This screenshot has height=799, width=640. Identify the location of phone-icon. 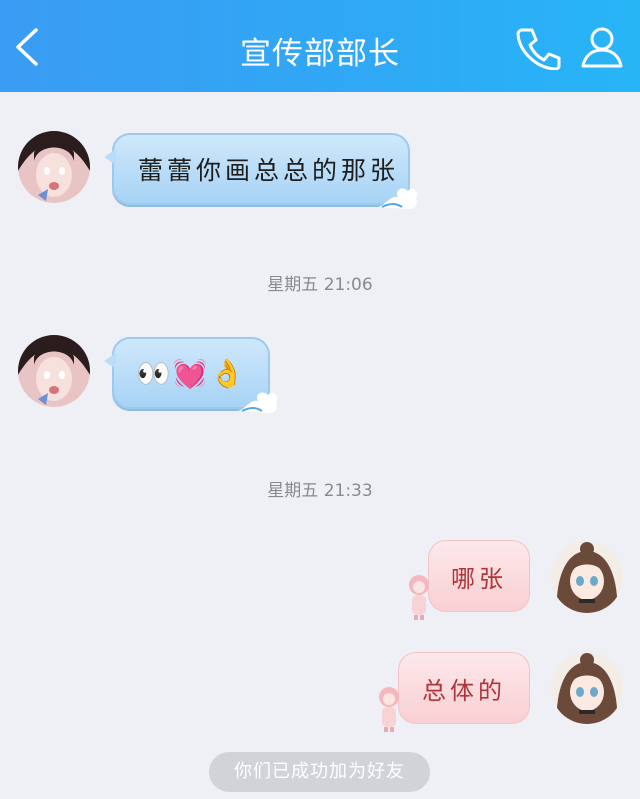
(538, 49).